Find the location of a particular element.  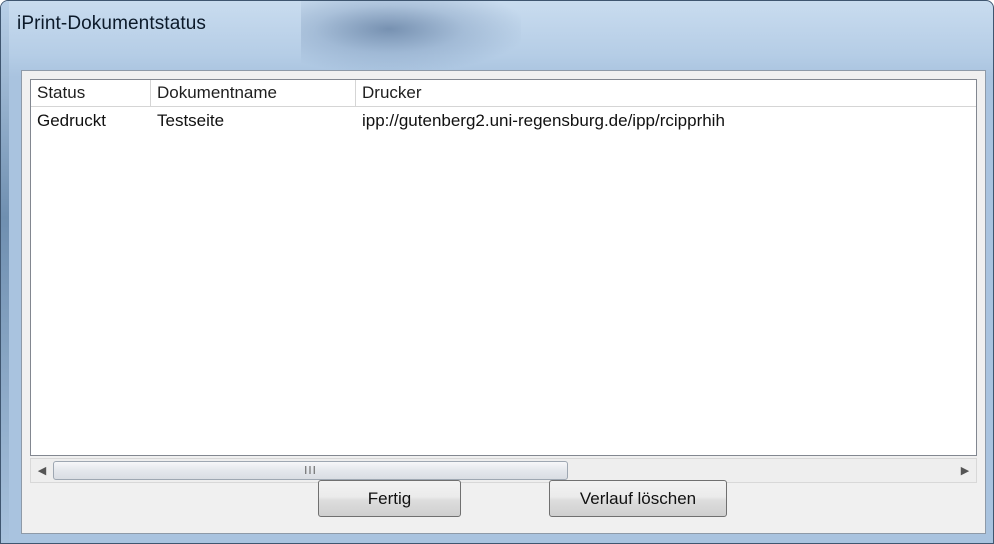

scrollbar-thumb: III is located at coordinates (310, 470).